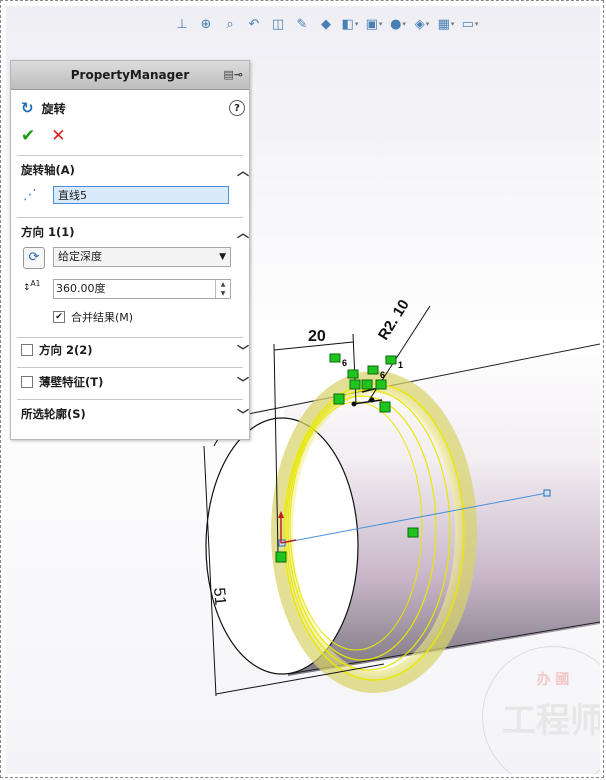 The image size is (606, 780). What do you see at coordinates (350, 24) in the screenshot?
I see `display-style-icon: ◧ ▾` at bounding box center [350, 24].